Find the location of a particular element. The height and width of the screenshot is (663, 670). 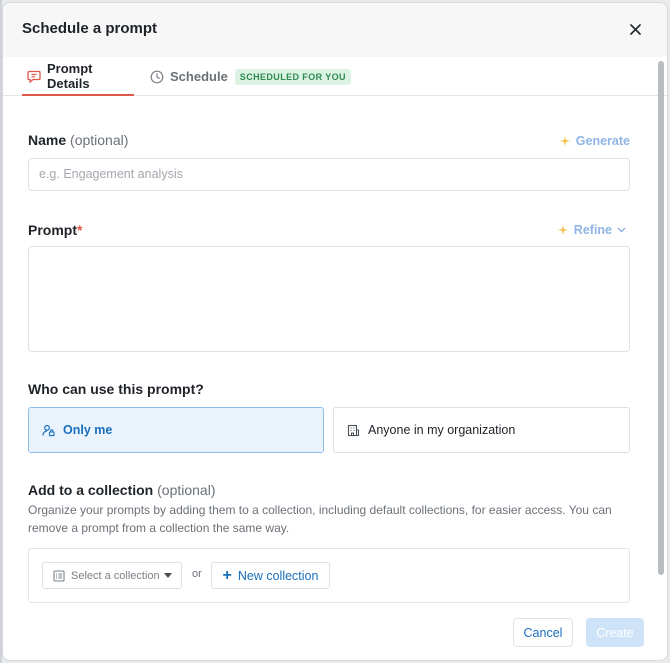

tab-schedule: Schedule SCHEDULED FOR YOU is located at coordinates (250, 76).